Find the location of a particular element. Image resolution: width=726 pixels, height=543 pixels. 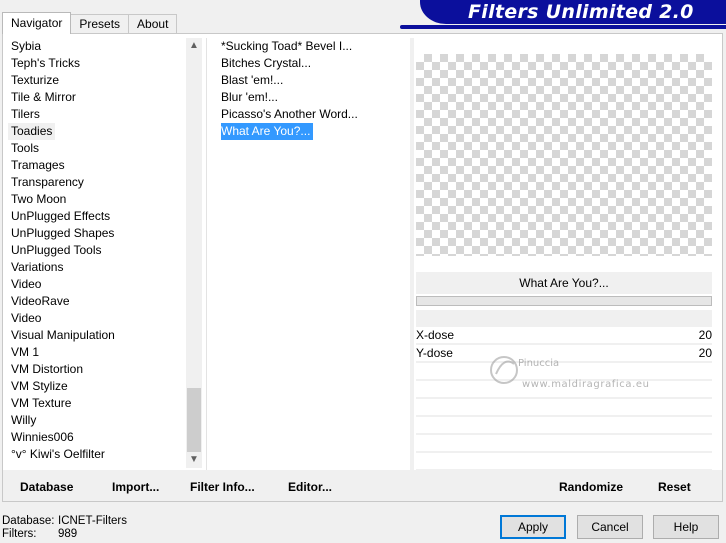

category-item-label: Sybia is located at coordinates (26, 46).